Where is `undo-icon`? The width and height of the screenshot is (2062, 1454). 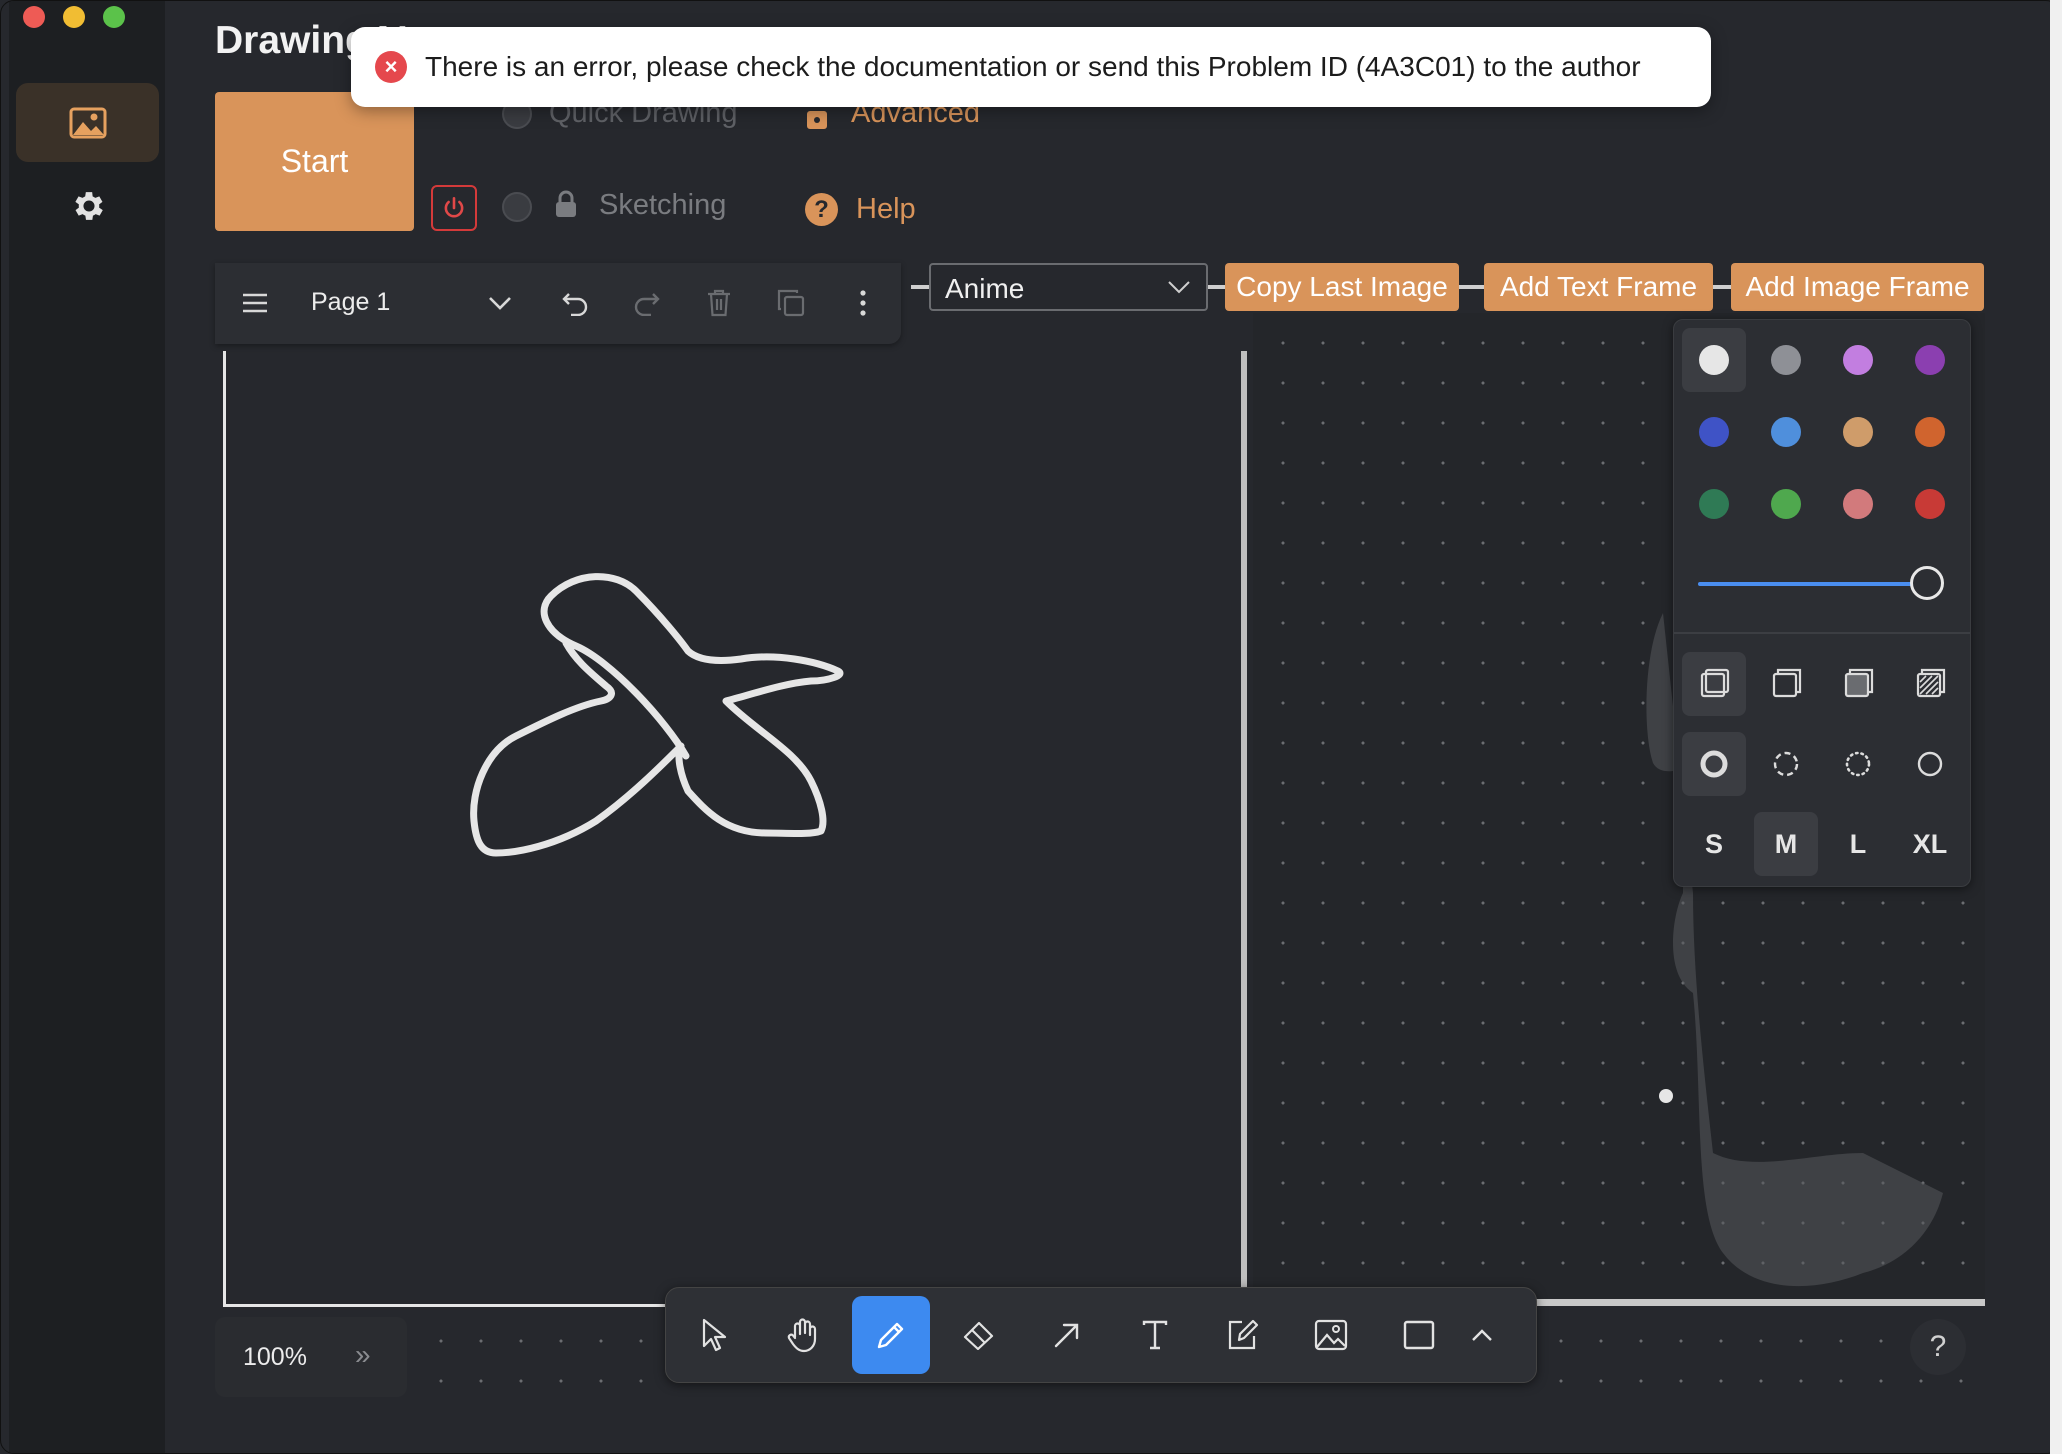 undo-icon is located at coordinates (575, 303).